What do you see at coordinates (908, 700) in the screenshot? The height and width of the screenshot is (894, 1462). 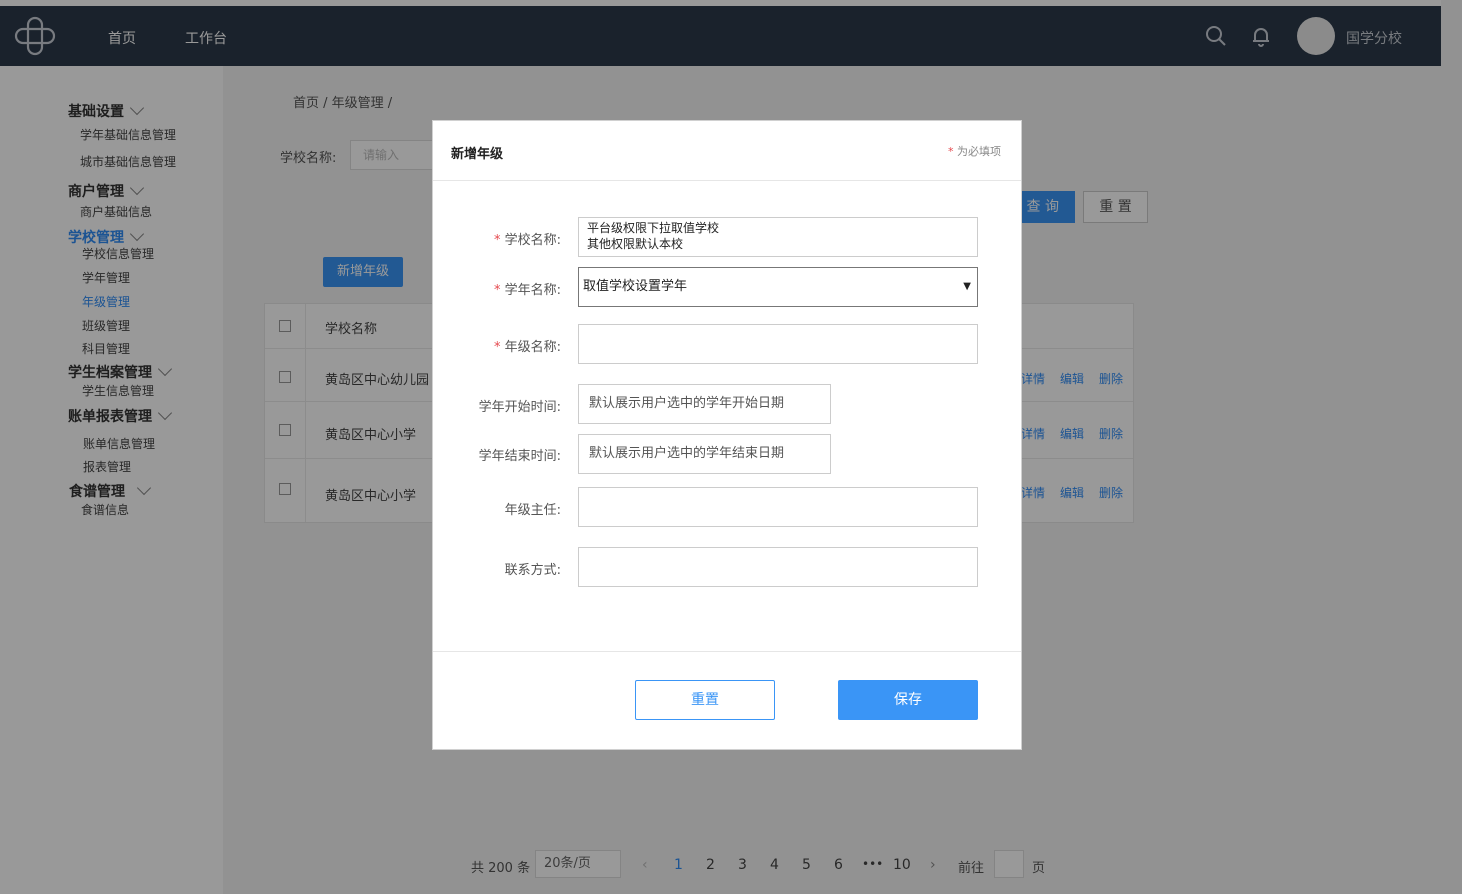 I see `dialog-save-button: 保存` at bounding box center [908, 700].